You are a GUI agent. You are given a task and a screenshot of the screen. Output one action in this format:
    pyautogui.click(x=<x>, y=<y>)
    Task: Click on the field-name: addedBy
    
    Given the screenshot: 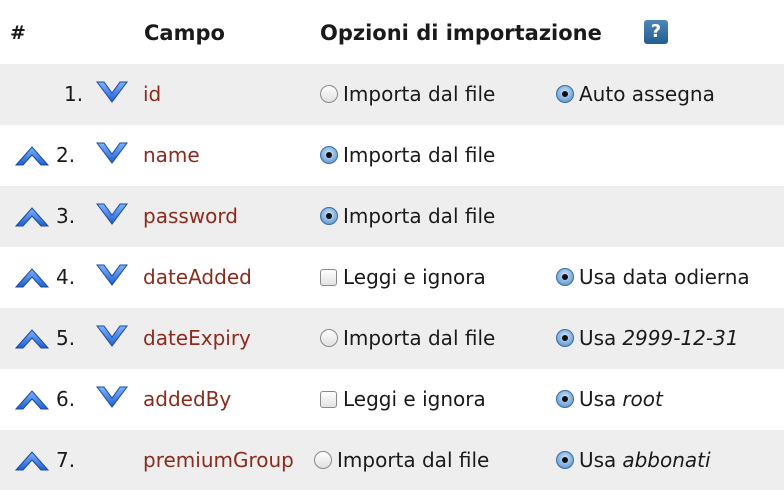 What is the action you would take?
    pyautogui.click(x=187, y=399)
    